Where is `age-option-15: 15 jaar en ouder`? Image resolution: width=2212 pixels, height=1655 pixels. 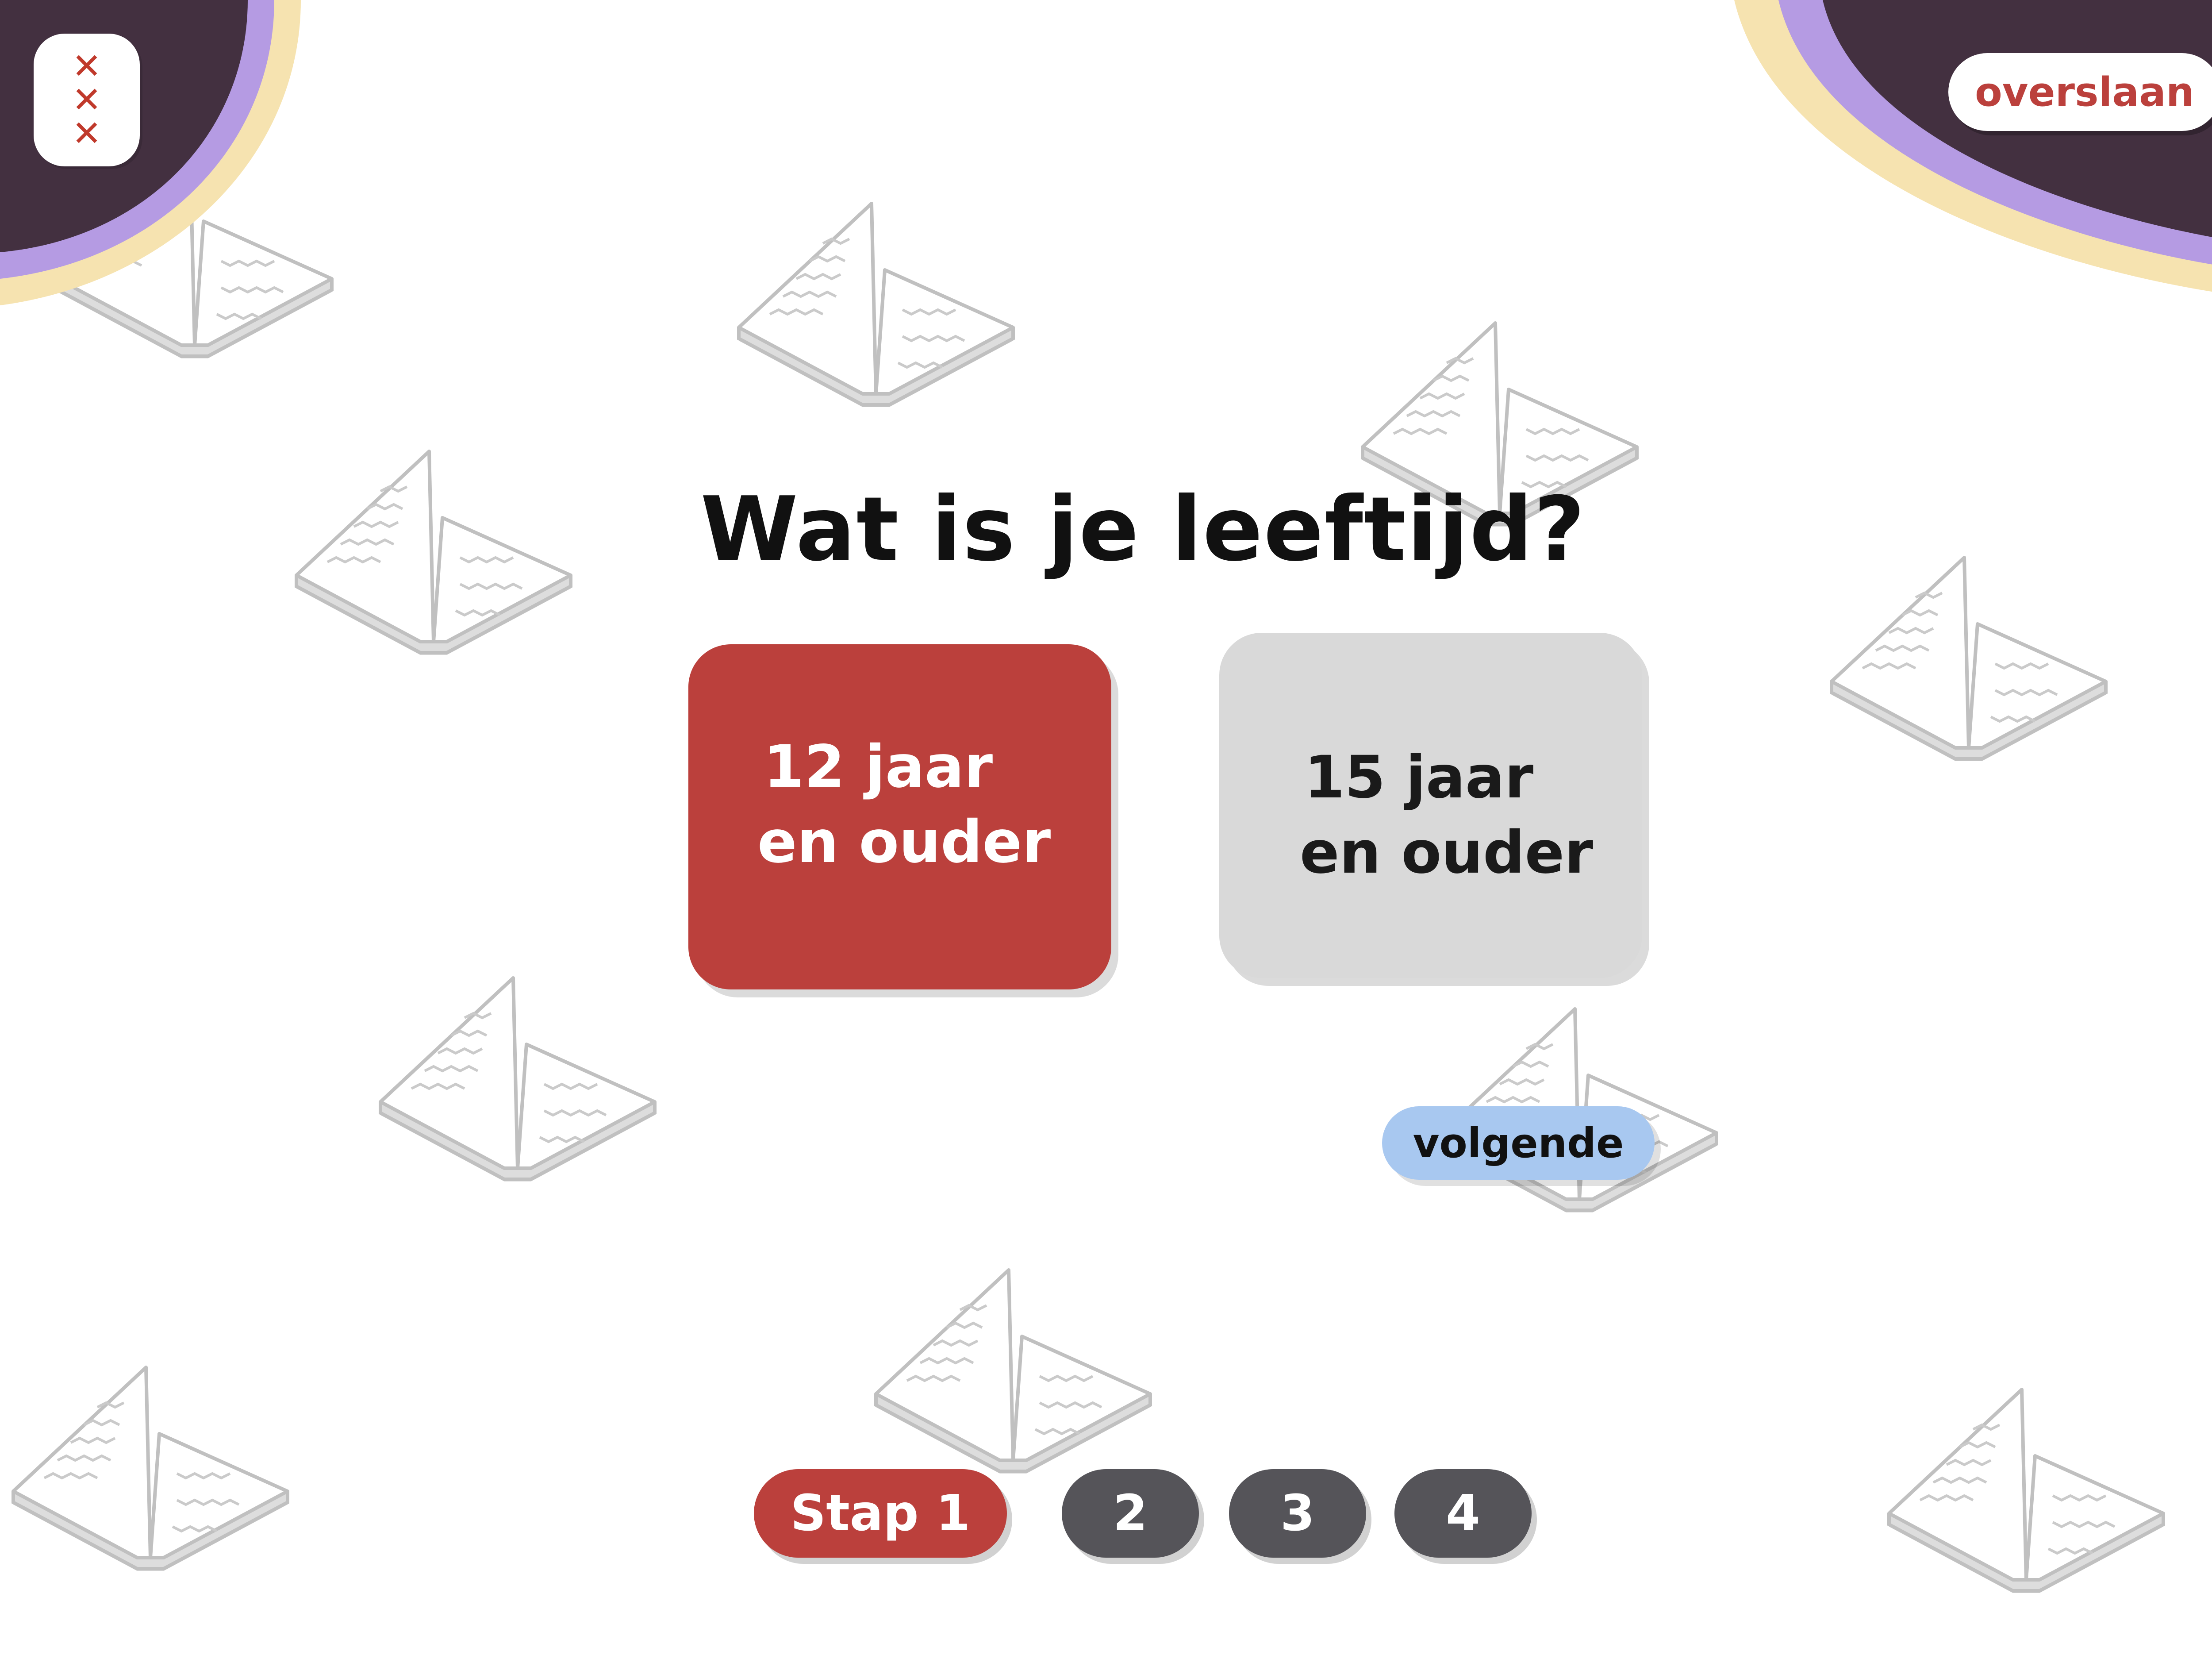
age-option-15: 15 jaar en ouder is located at coordinates (1431, 805).